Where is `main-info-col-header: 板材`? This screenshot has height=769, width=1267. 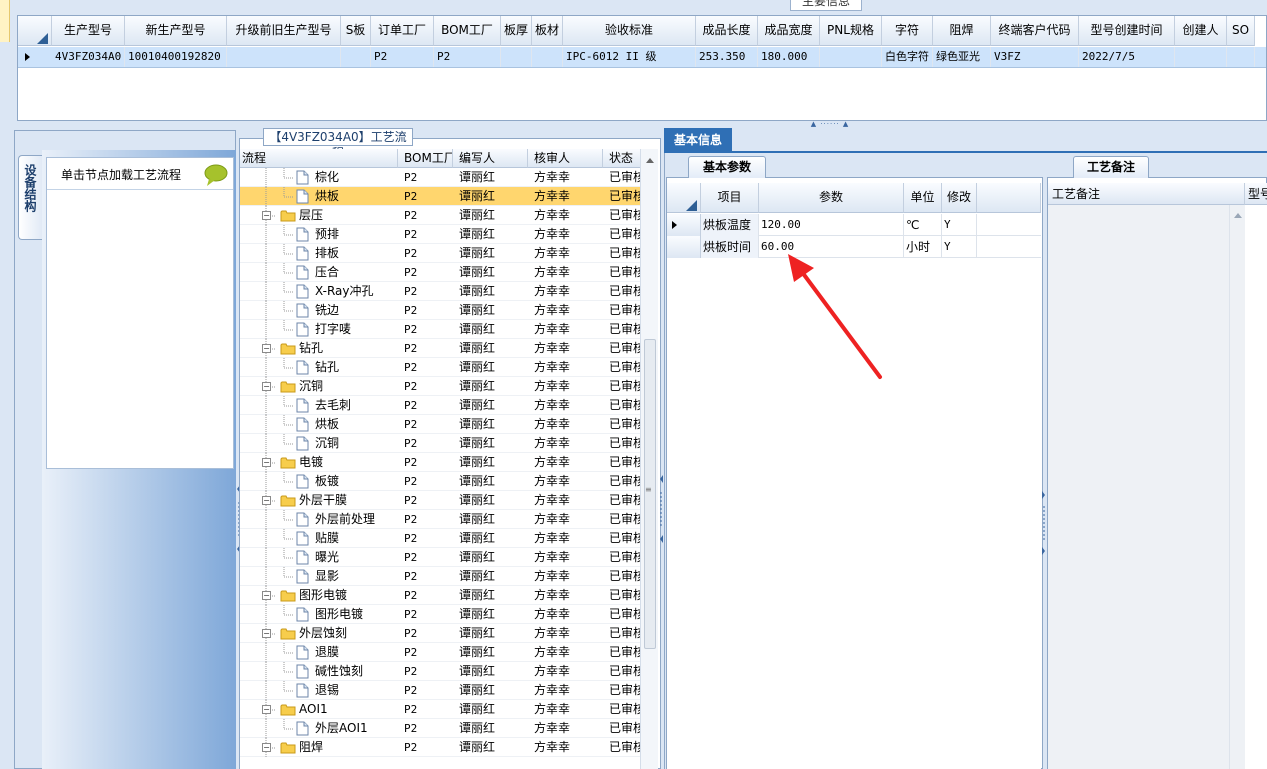
main-info-col-header: 板材 is located at coordinates (547, 31).